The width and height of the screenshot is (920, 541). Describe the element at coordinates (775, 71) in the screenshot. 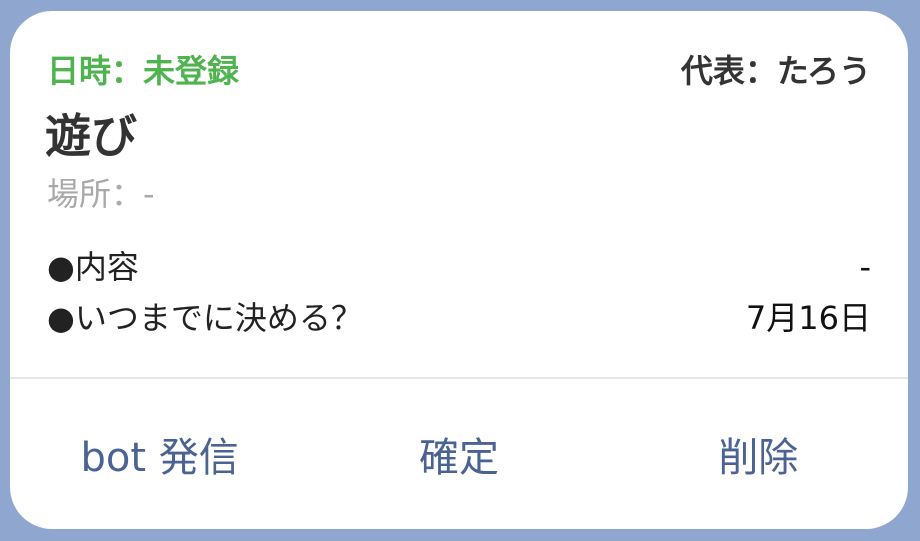

I see `representative: 代表：たろう` at that location.